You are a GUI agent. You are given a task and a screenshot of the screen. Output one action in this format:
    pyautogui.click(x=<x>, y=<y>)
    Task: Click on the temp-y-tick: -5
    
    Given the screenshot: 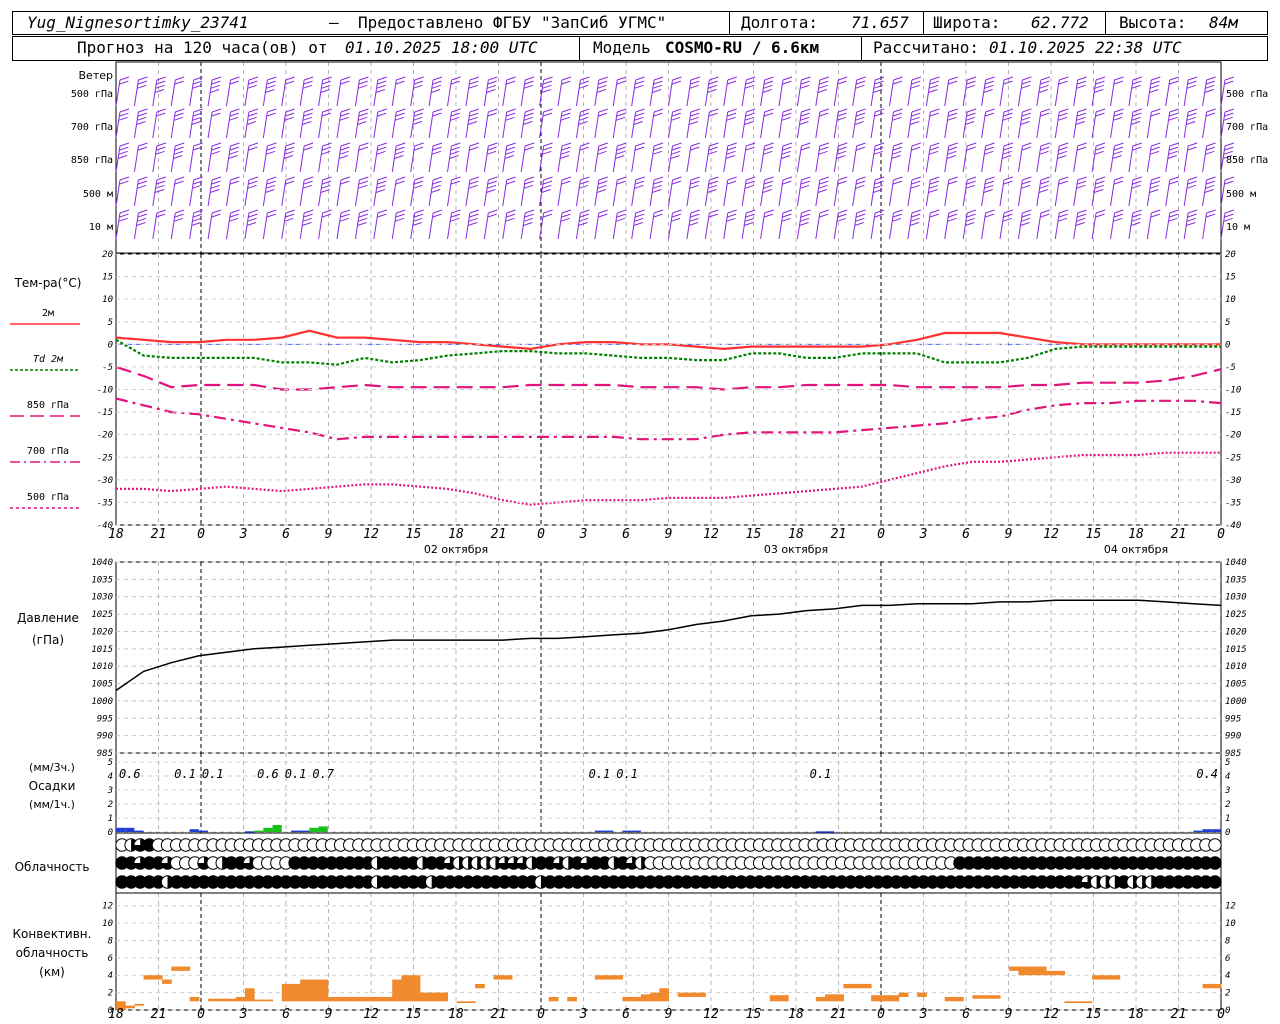 What is the action you would take?
    pyautogui.click(x=1230, y=368)
    